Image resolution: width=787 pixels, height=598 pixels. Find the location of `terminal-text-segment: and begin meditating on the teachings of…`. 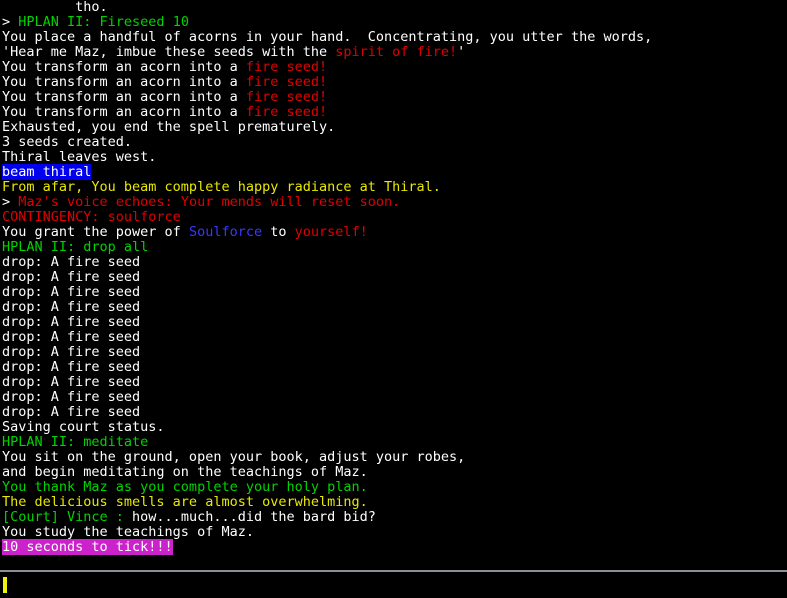

terminal-text-segment: and begin meditating on the teachings of… is located at coordinates (185, 472).